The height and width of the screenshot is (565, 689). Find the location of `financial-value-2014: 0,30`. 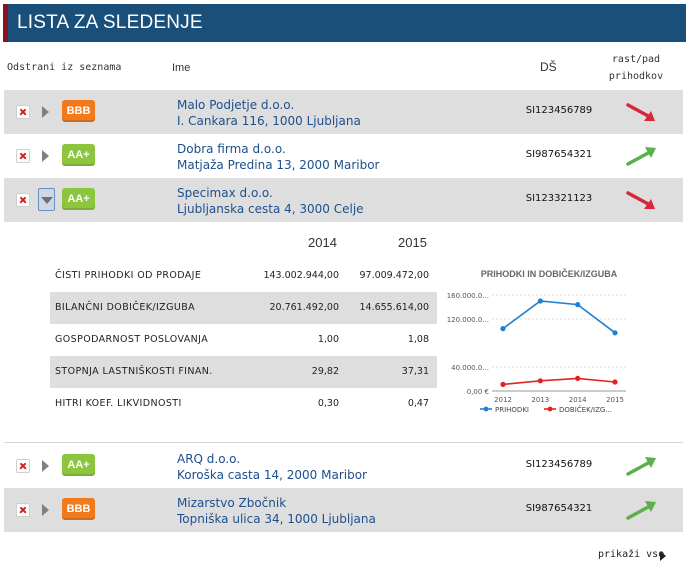

financial-value-2014: 0,30 is located at coordinates (328, 403).